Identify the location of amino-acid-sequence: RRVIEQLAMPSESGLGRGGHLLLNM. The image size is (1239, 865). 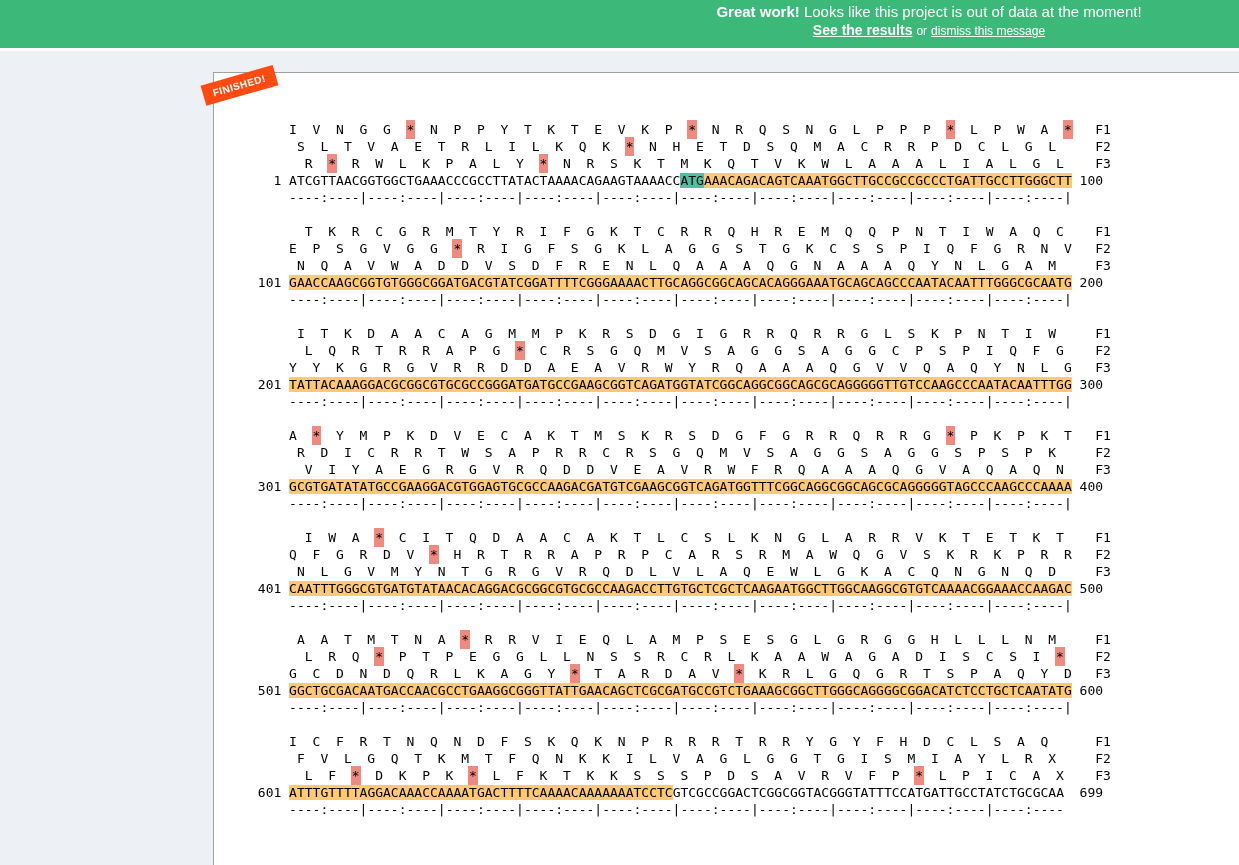
(778, 639).